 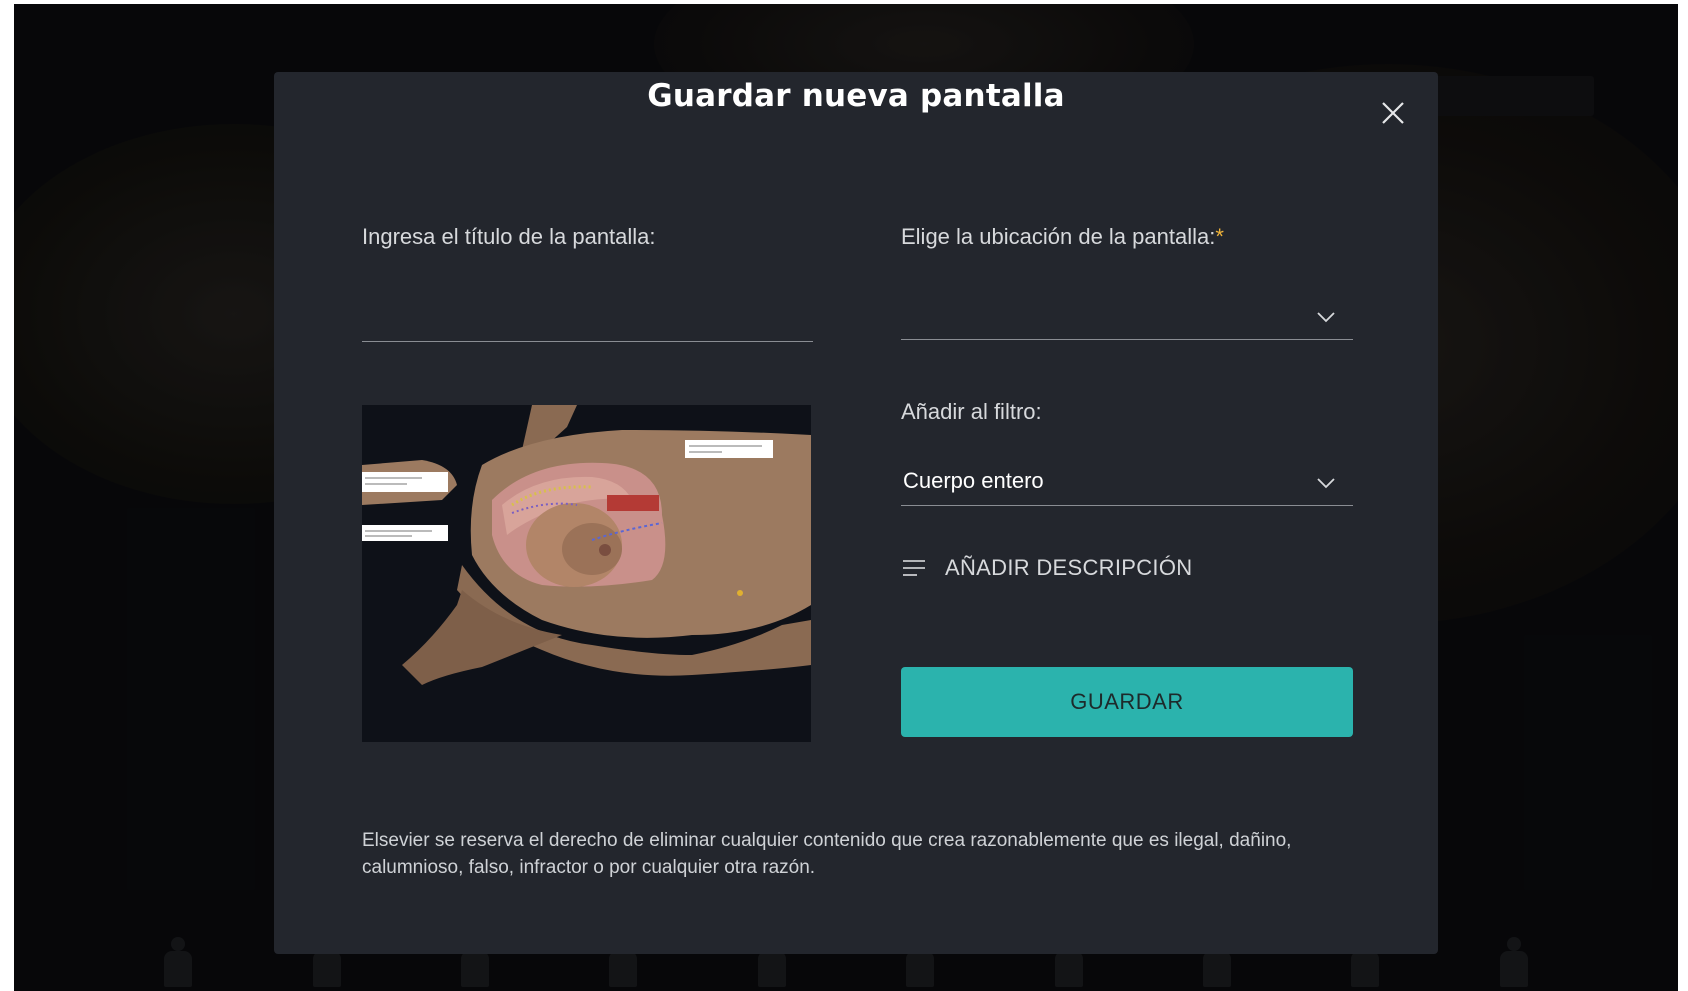 What do you see at coordinates (1062, 236) in the screenshot?
I see `location-field-label: Elige la ubicación de la pantalla:*` at bounding box center [1062, 236].